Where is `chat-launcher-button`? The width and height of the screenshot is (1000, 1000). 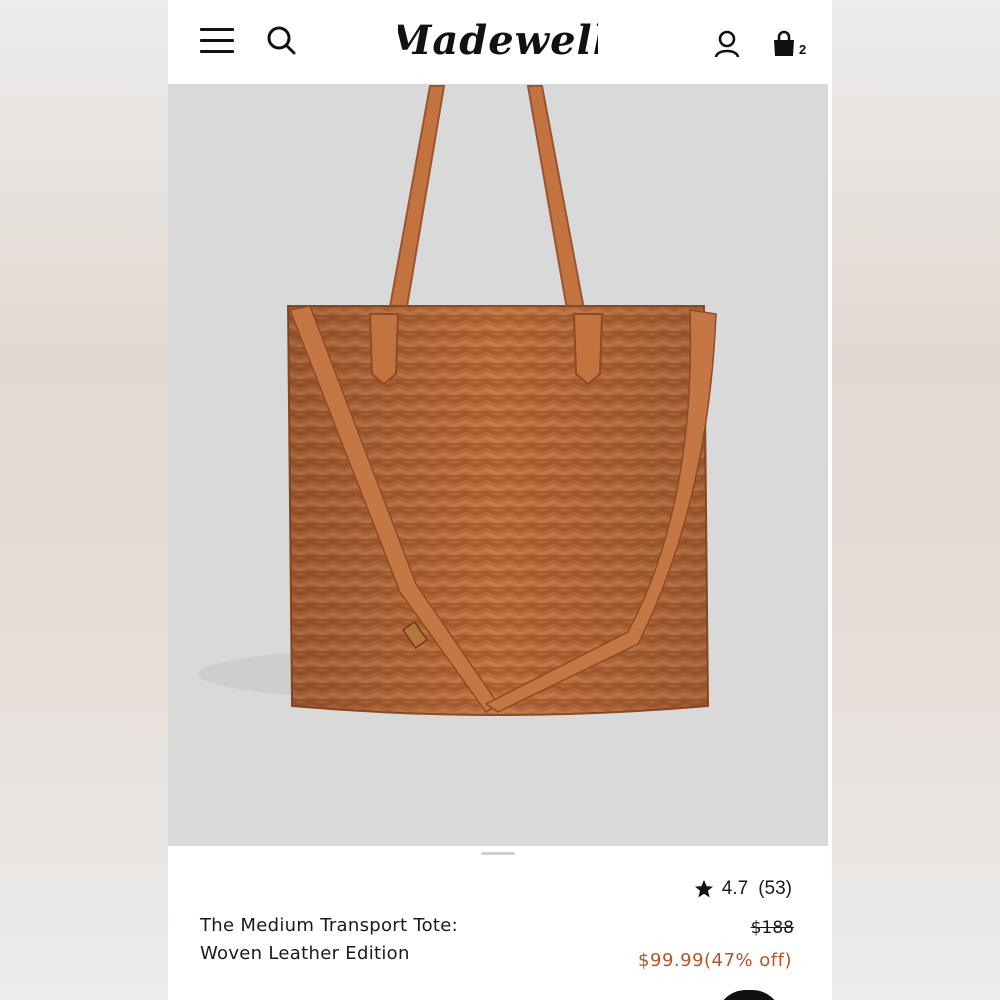
chat-launcher-button is located at coordinates (749, 995).